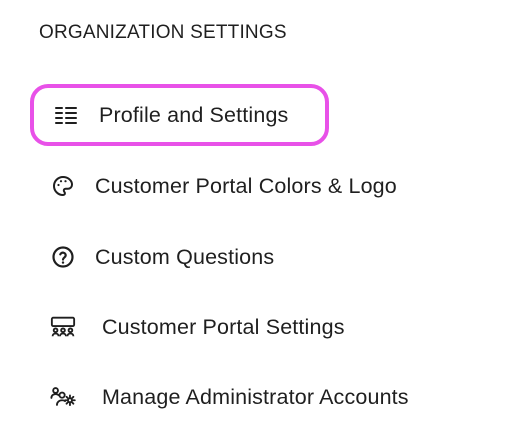  What do you see at coordinates (223, 326) in the screenshot?
I see `menu-item-label: Customer Portal Settings` at bounding box center [223, 326].